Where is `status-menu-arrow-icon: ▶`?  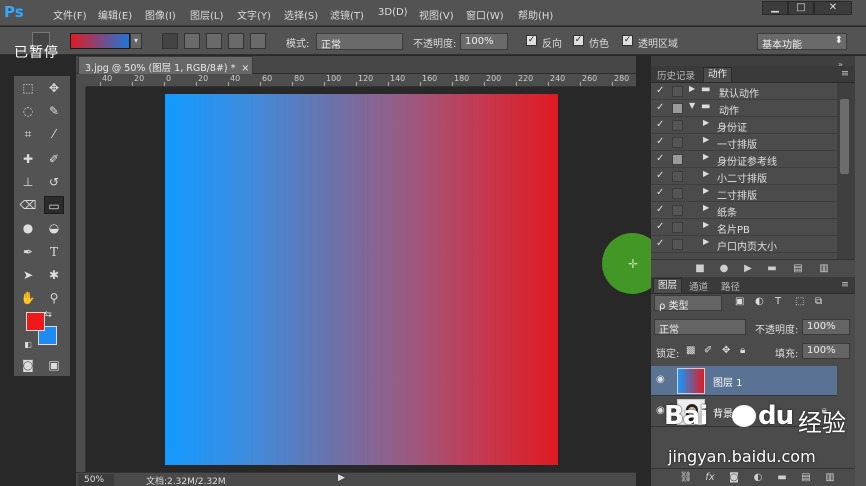 status-menu-arrow-icon: ▶ is located at coordinates (341, 478).